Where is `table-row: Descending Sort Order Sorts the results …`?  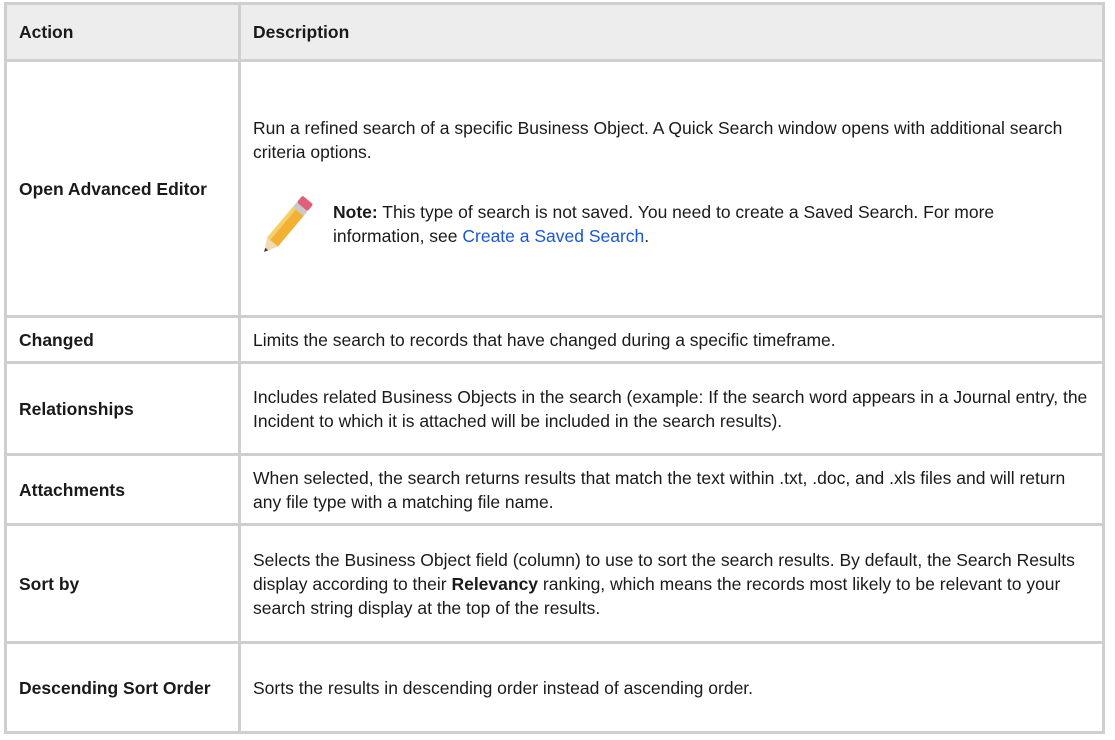 table-row: Descending Sort Order Sorts the results … is located at coordinates (554, 687).